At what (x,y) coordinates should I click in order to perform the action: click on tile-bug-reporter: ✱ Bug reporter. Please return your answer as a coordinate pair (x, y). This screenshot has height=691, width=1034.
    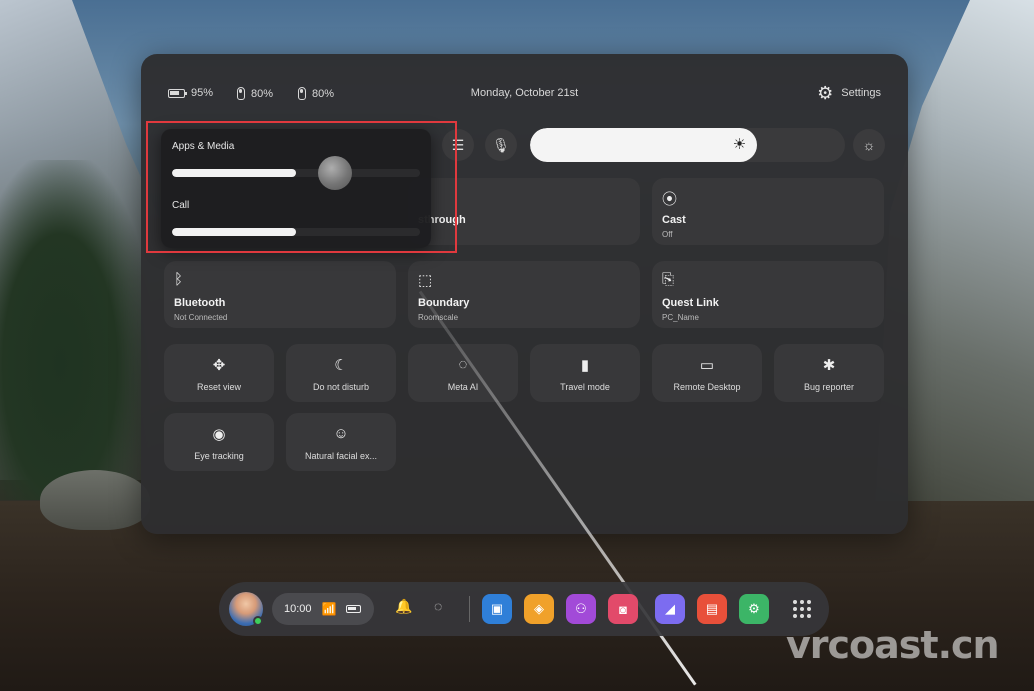
    Looking at the image, I should click on (829, 373).